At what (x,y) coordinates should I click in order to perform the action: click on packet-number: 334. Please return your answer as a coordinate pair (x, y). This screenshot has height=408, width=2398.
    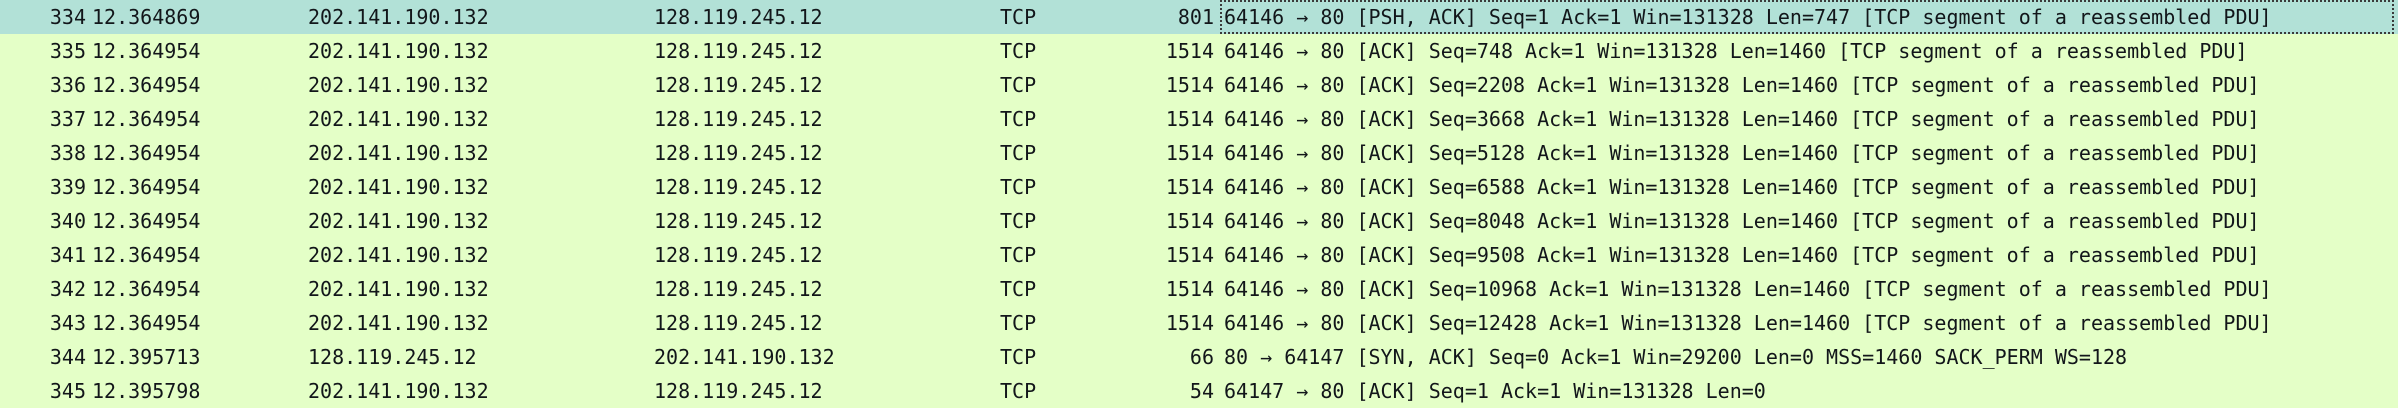
    Looking at the image, I should click on (67, 17).